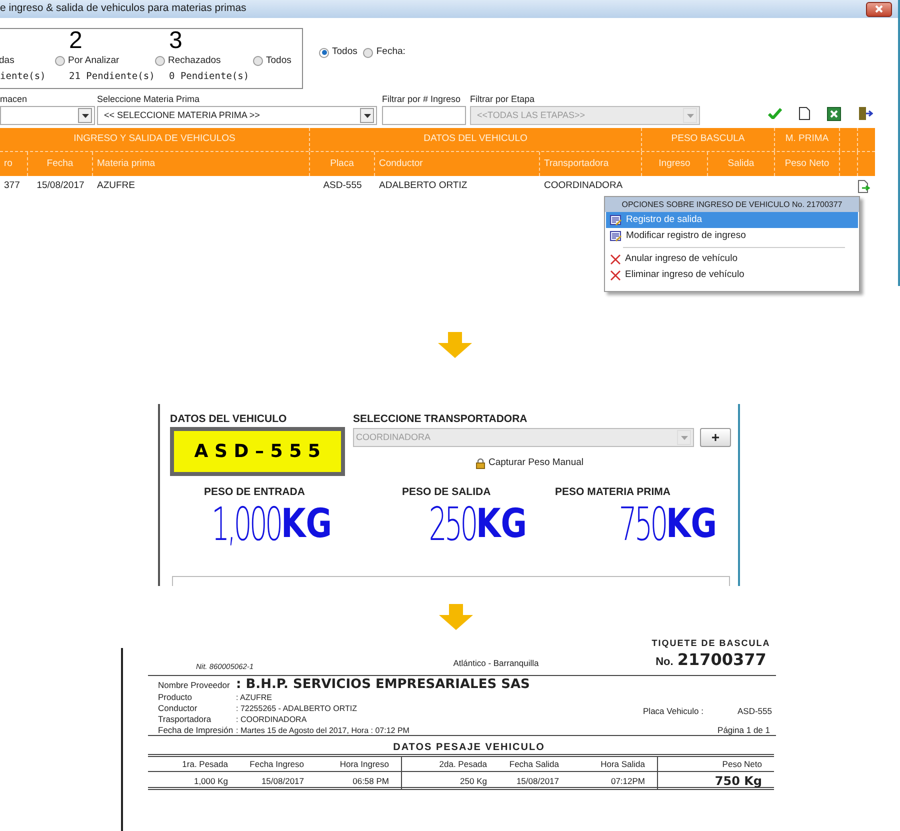 This screenshot has width=900, height=831. Describe the element at coordinates (732, 275) in the screenshot. I see `menu-item: Eliminar ingreso de vehículo` at that location.